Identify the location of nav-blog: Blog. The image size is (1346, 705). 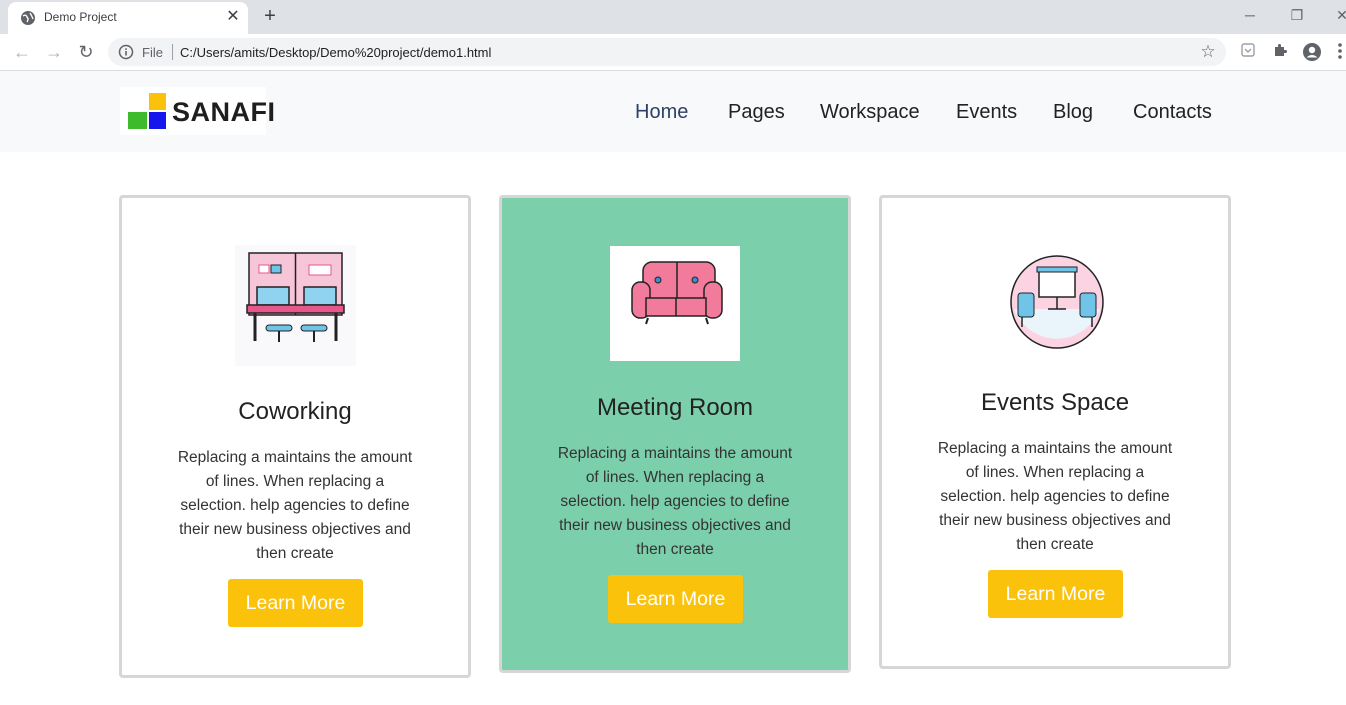
(1073, 112).